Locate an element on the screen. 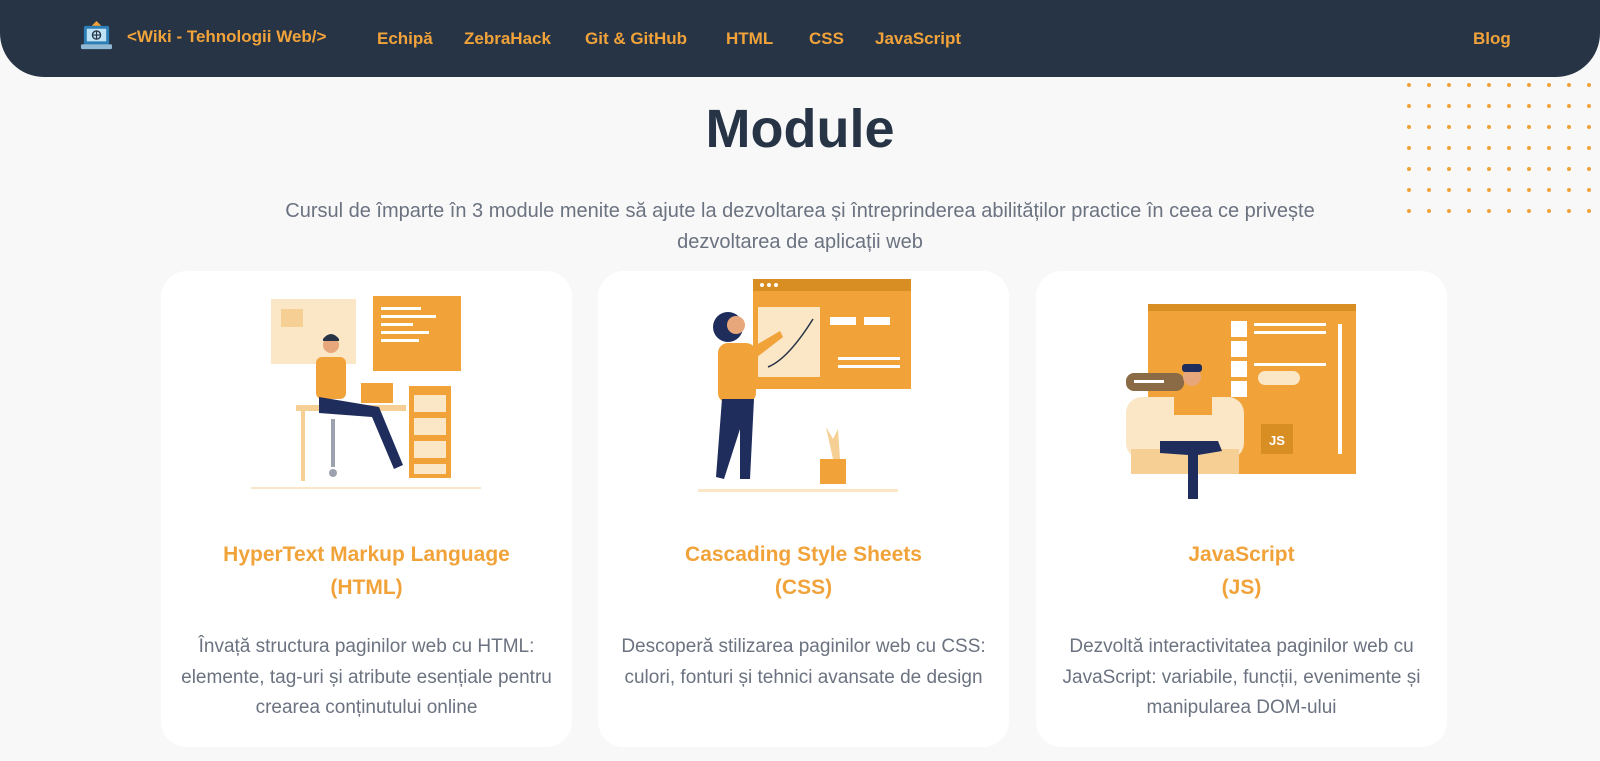  nav-link-css: CSS is located at coordinates (826, 39).